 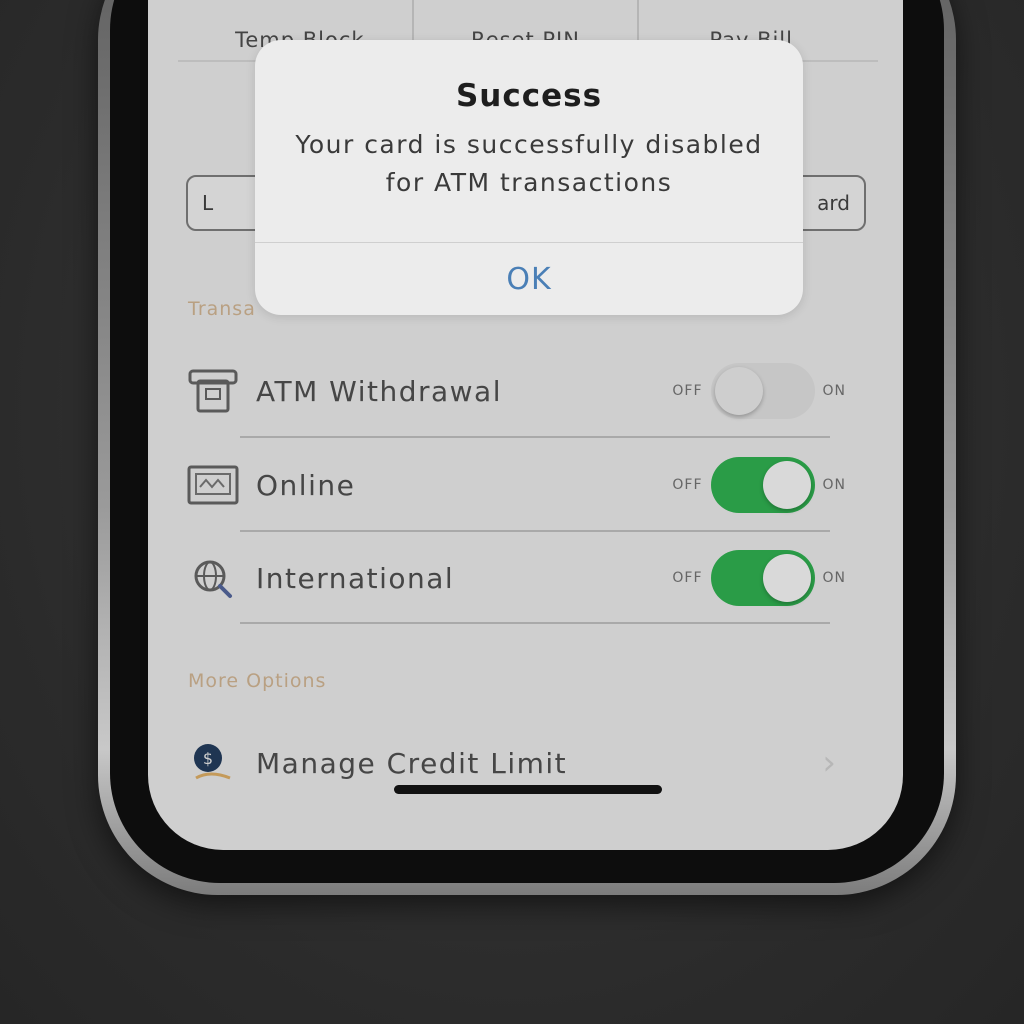 What do you see at coordinates (516, 485) in the screenshot?
I see `online-row: Online OFF ON` at bounding box center [516, 485].